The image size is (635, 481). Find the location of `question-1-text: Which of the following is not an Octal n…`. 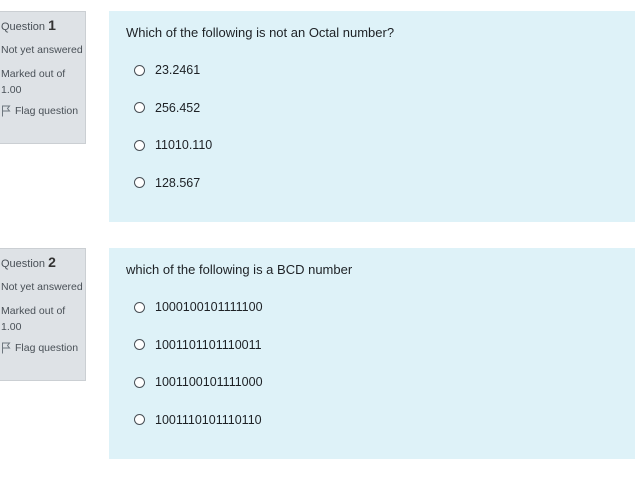

question-1-text: Which of the following is not an Octal n… is located at coordinates (260, 32).